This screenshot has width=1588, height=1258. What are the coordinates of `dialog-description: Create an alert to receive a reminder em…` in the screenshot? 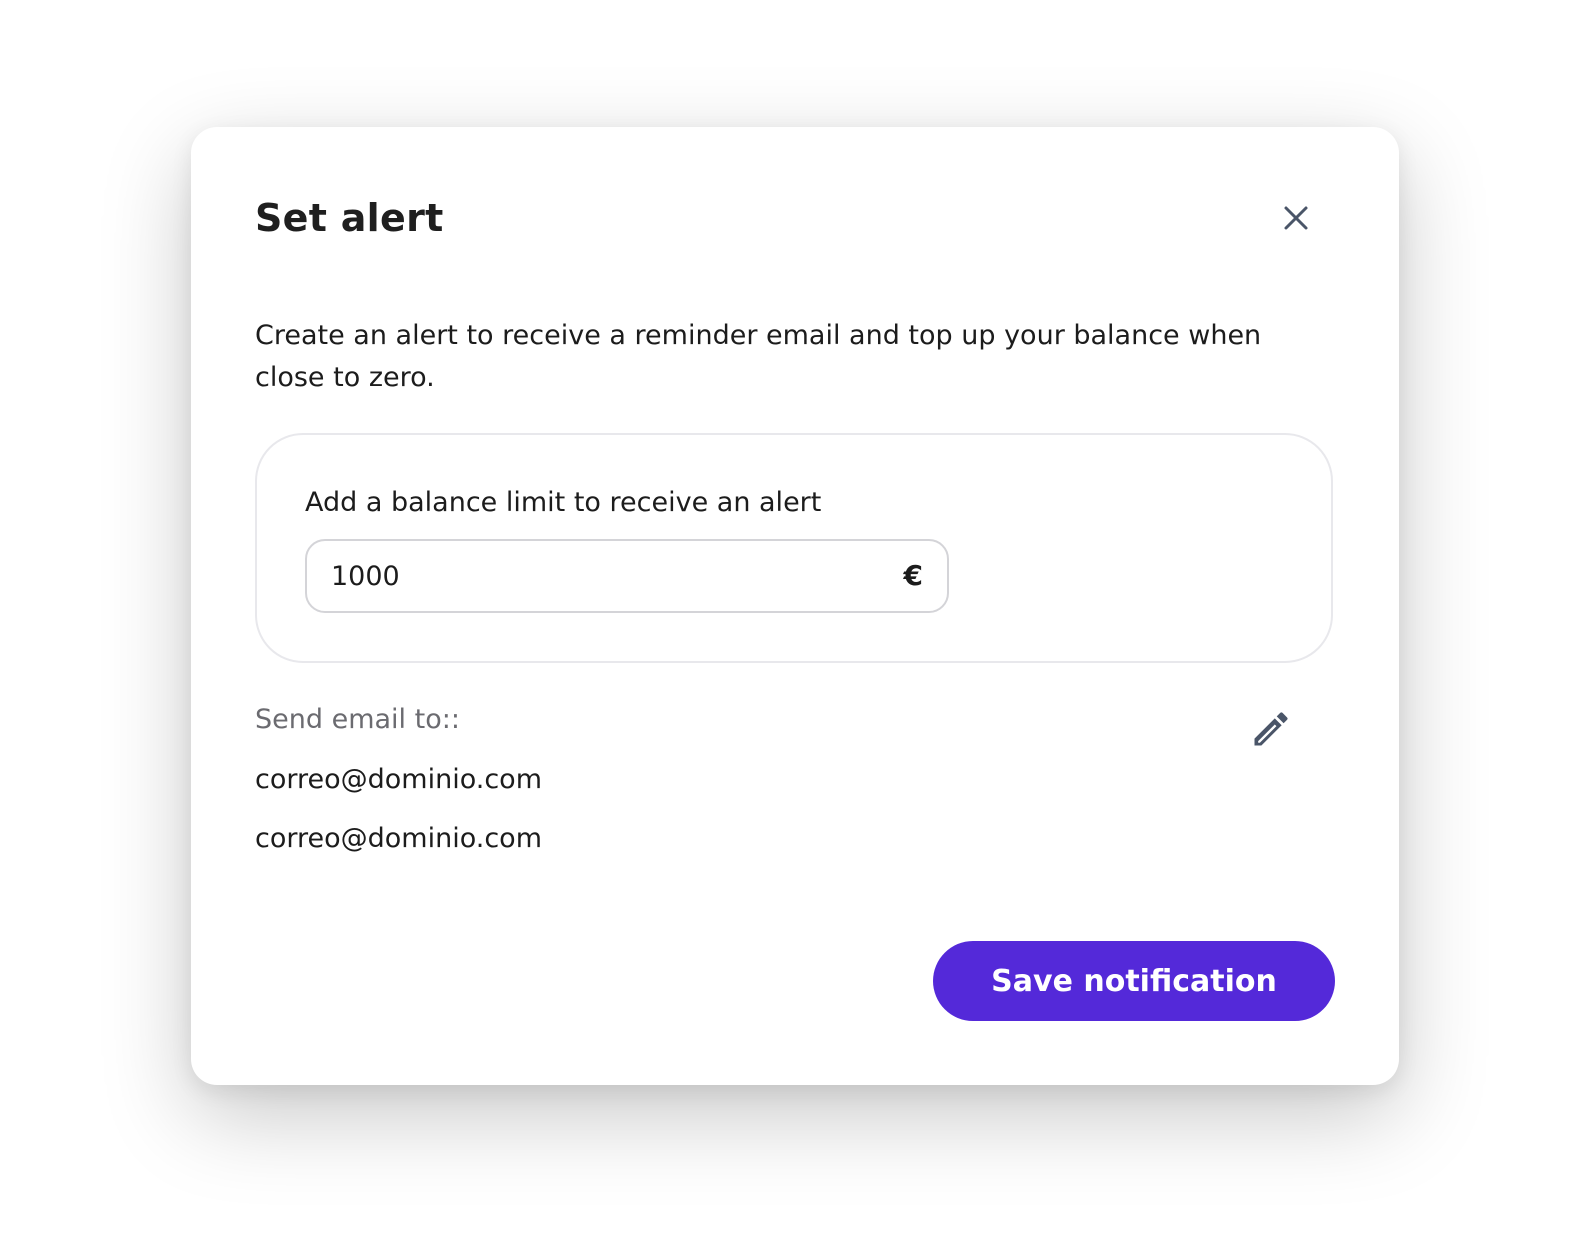 It's located at (758, 356).